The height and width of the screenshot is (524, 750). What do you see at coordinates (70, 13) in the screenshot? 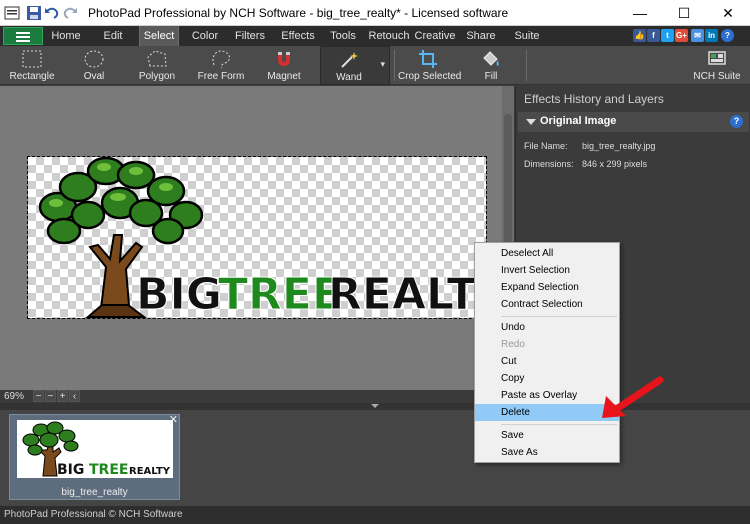
I see `redo-icon` at bounding box center [70, 13].